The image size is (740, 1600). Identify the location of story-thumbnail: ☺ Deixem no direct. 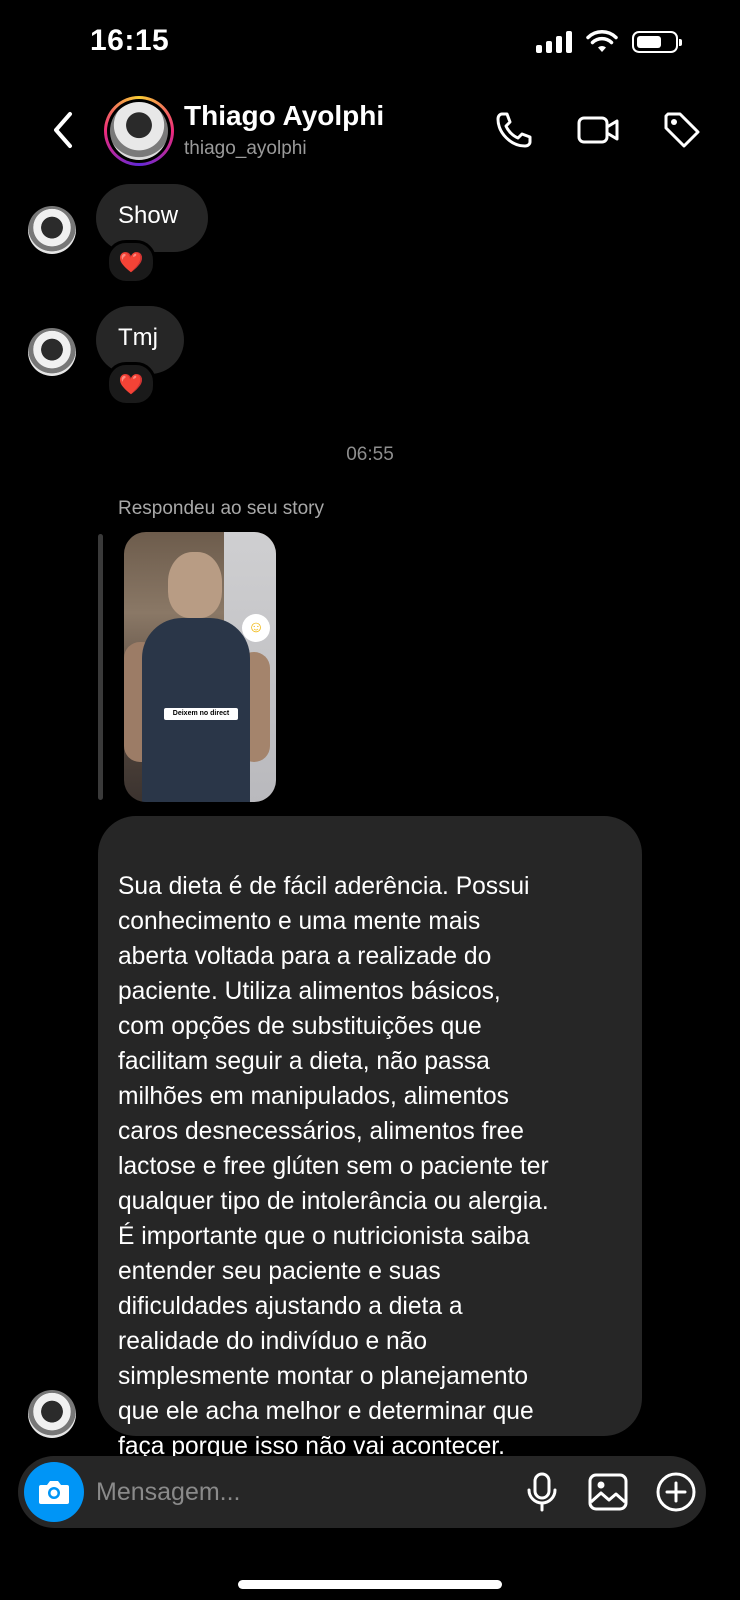
(200, 667).